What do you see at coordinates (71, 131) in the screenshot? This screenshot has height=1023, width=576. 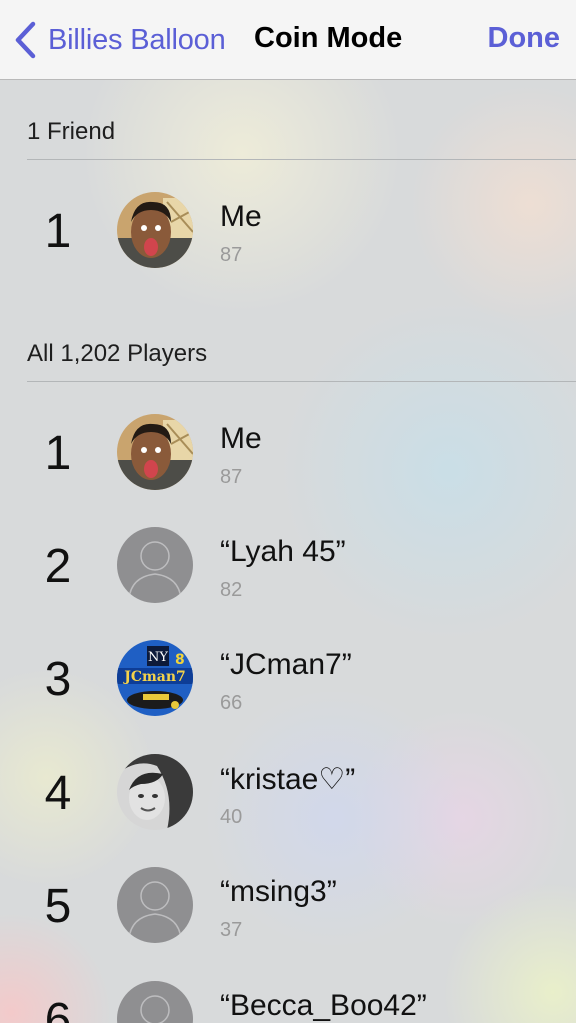 I see `friends-section-header: 1 Friend` at bounding box center [71, 131].